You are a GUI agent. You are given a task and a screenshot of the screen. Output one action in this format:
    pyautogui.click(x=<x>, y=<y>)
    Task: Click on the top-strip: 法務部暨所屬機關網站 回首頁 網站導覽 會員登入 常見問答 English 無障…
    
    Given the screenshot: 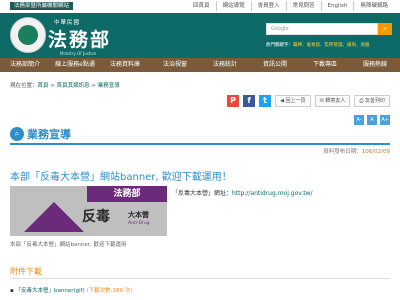 What is the action you would take?
    pyautogui.click(x=200, y=6)
    